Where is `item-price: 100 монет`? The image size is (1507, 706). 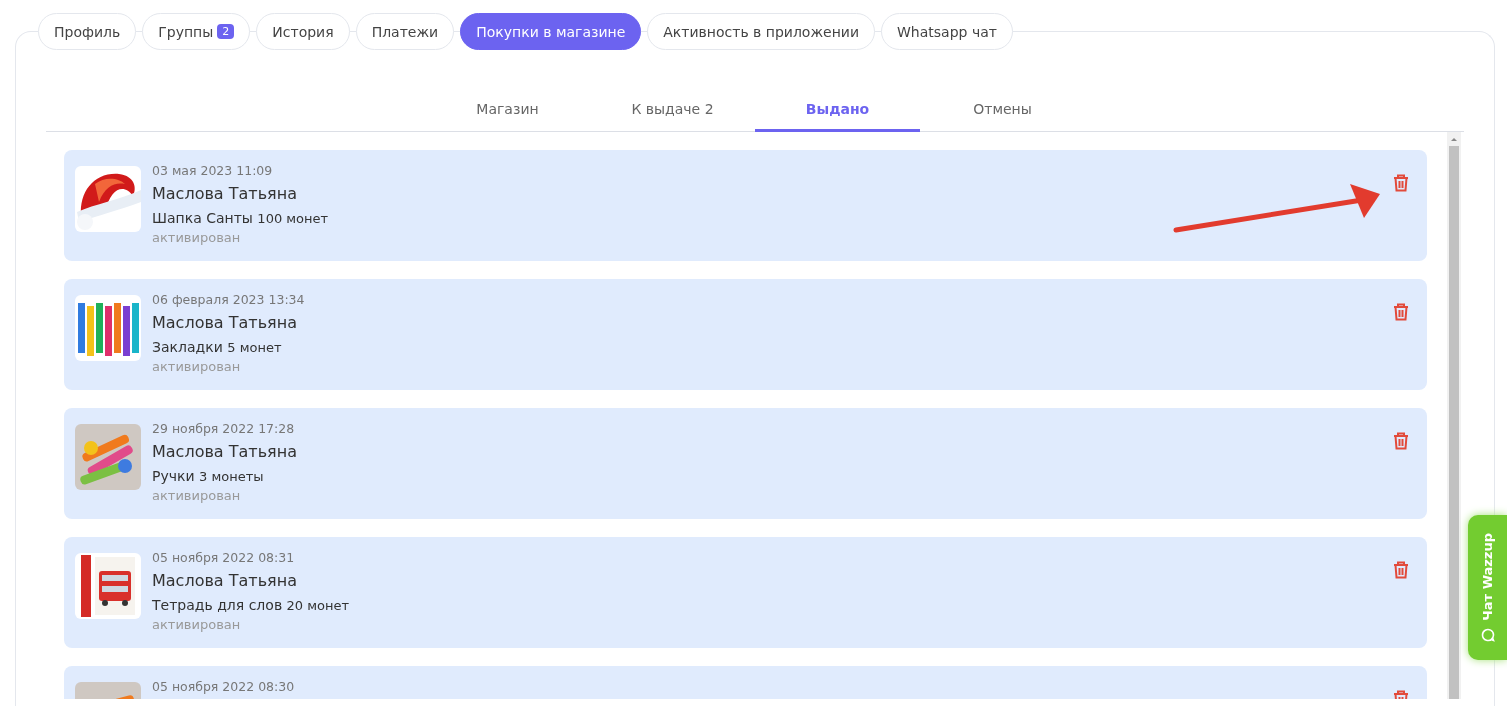 item-price: 100 монет is located at coordinates (293, 218).